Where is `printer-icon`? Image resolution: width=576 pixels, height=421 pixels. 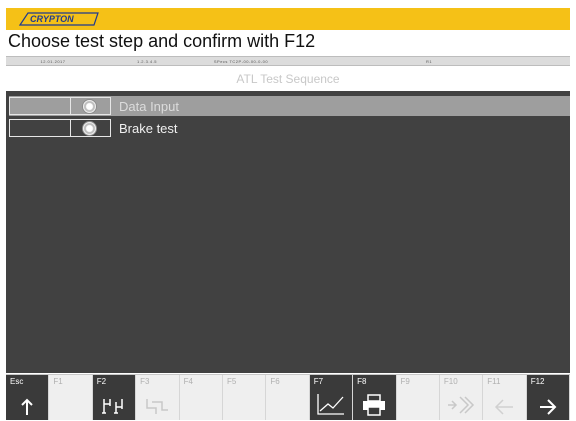
printer-icon is located at coordinates (374, 405).